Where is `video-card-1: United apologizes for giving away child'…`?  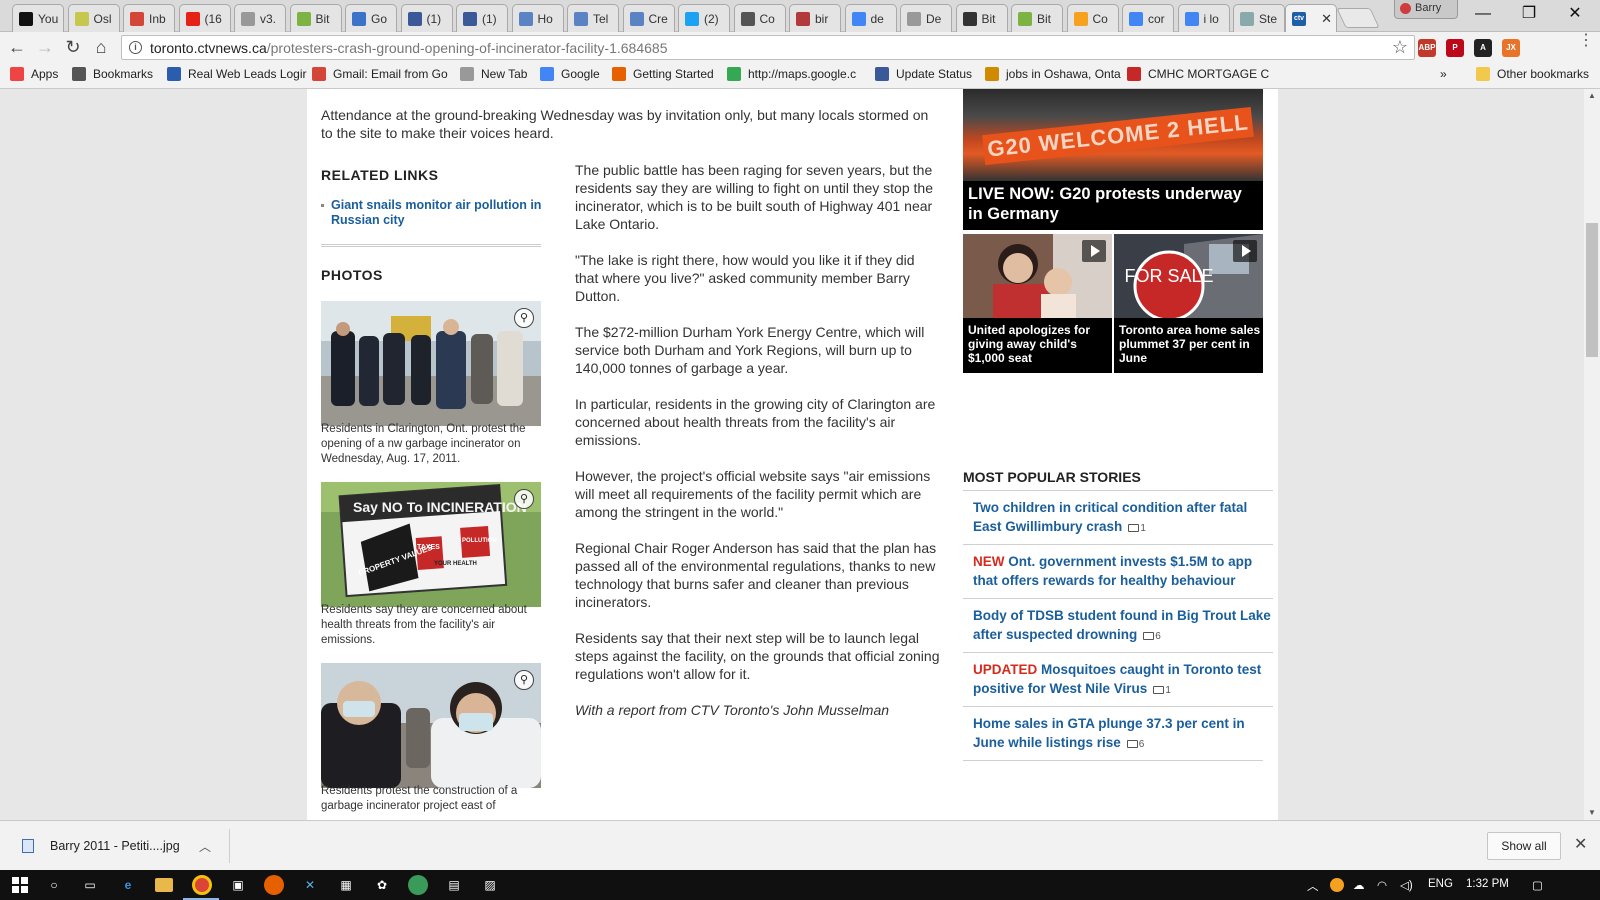
video-card-1: United apologizes for giving away child'… is located at coordinates (1037, 303).